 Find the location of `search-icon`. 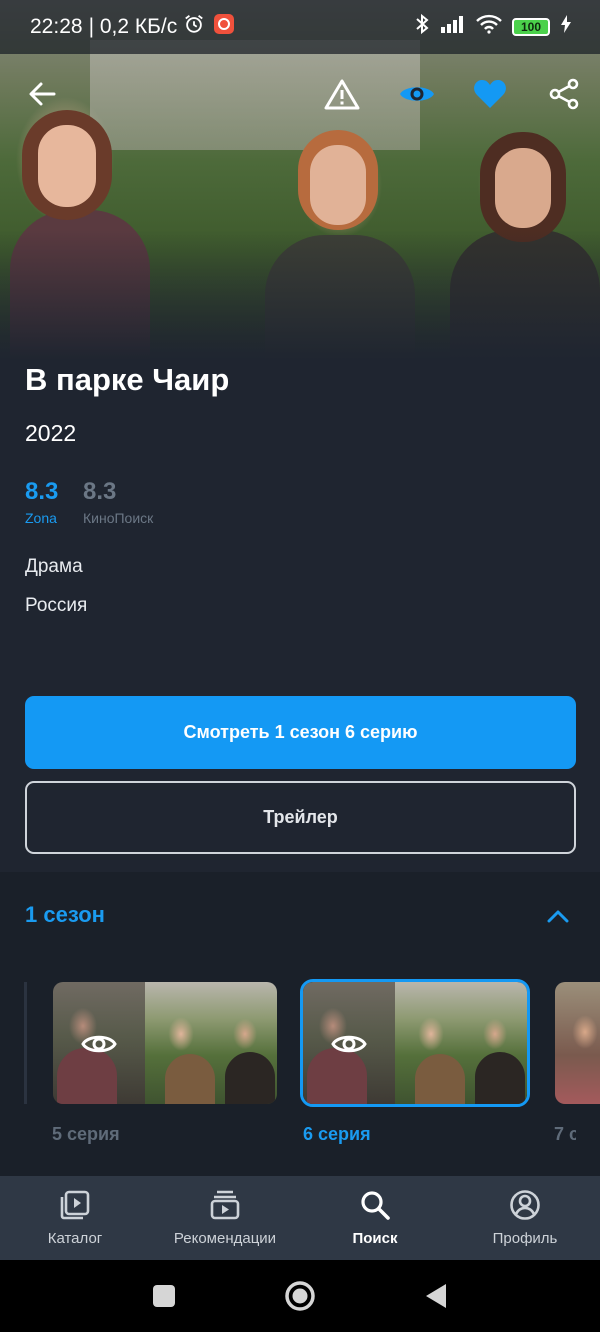

search-icon is located at coordinates (375, 1205).